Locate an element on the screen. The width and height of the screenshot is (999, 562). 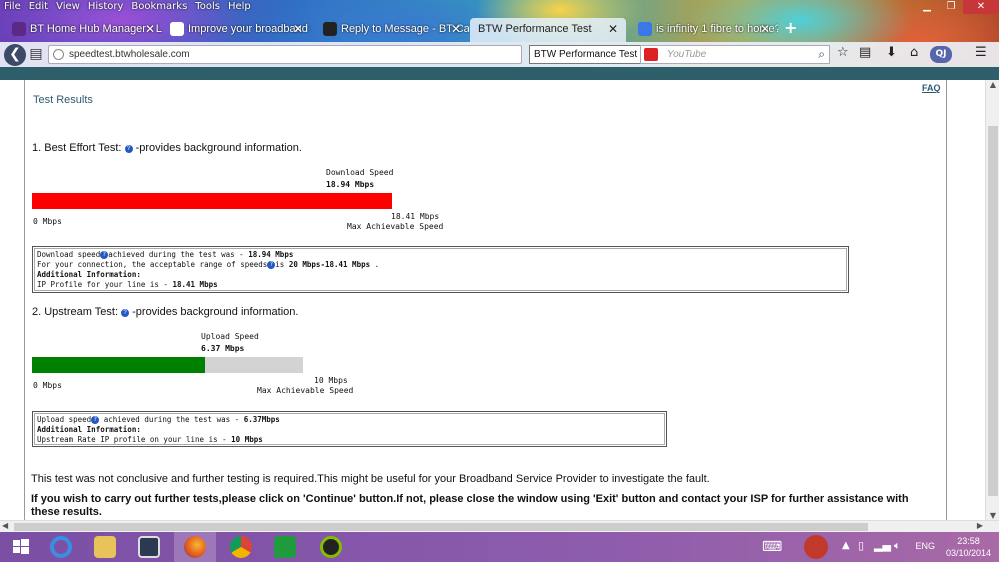
keyboard-icon: ⌨ is located at coordinates (772, 547).